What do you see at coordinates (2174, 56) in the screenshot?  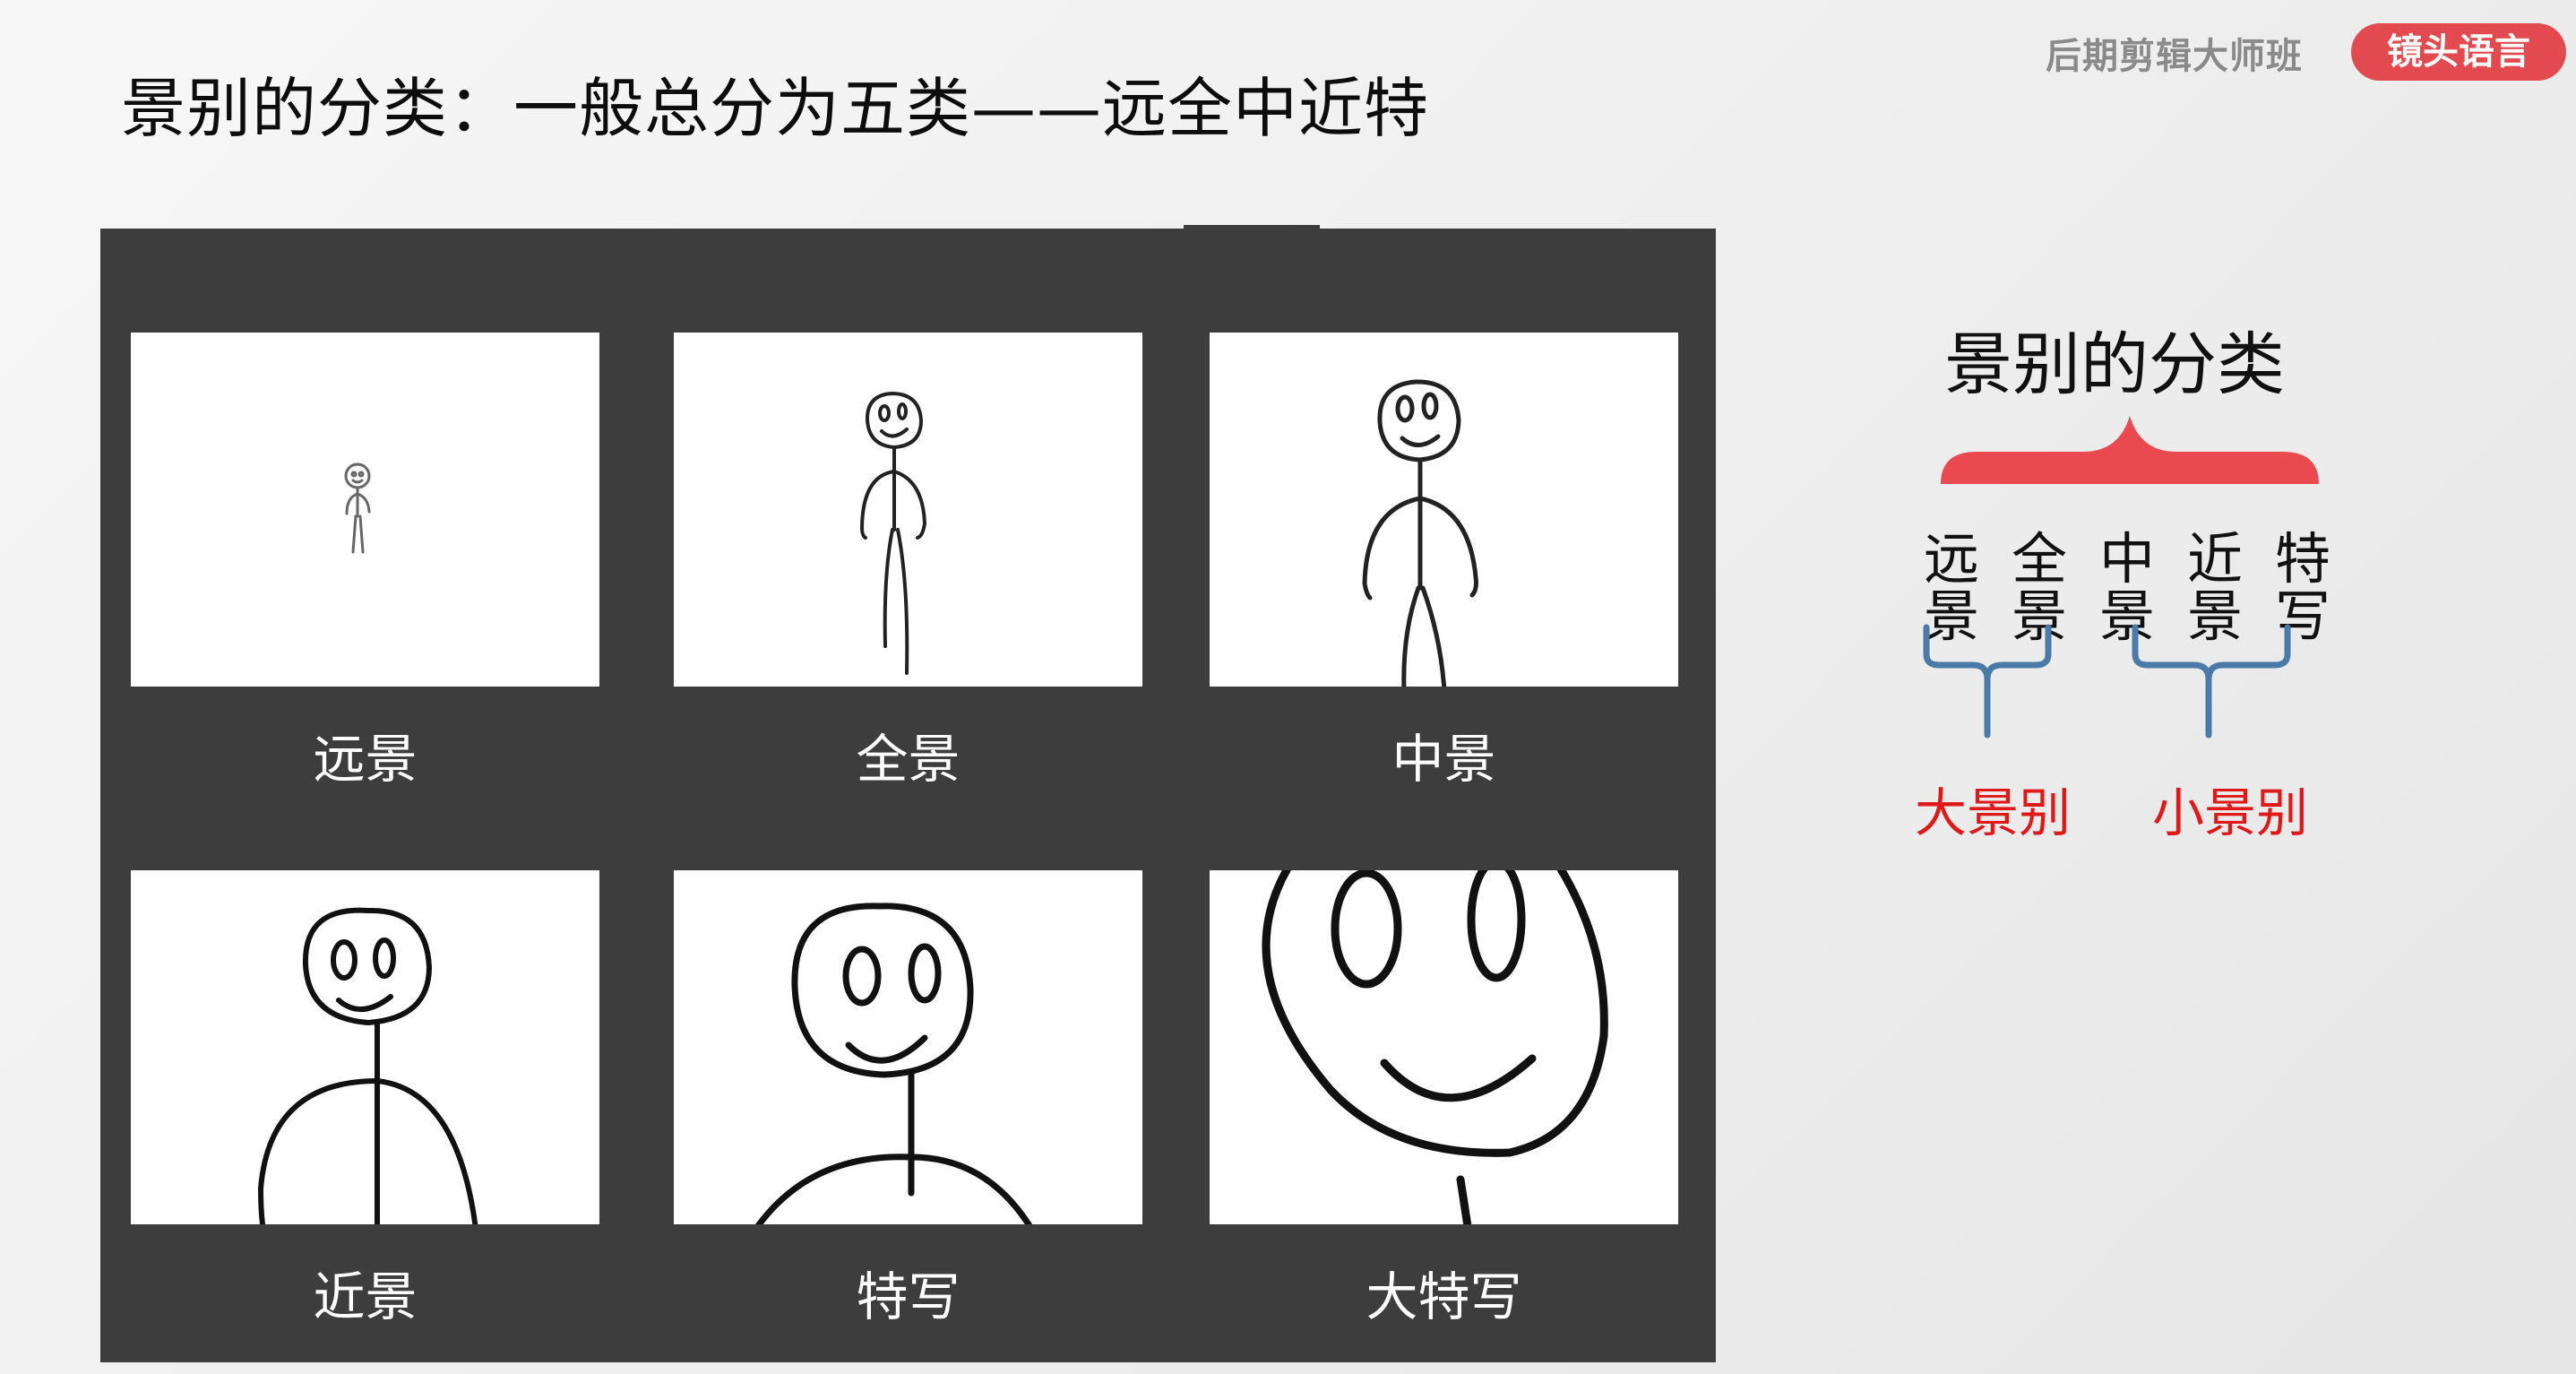 I see `brand-text: 后期剪辑大师班` at bounding box center [2174, 56].